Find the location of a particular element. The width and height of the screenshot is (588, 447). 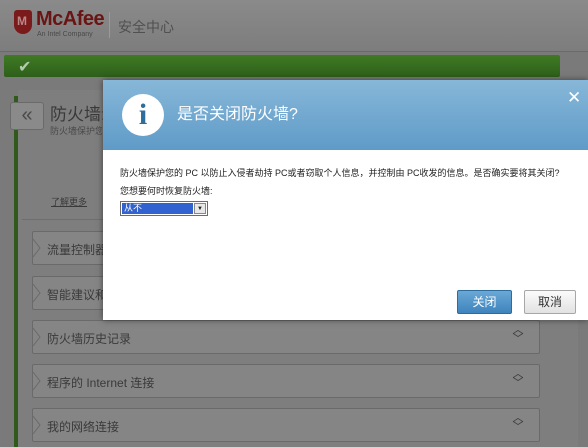

section-firewall-history: 防火墙历史记录 ︿ ﹀ is located at coordinates (286, 337).